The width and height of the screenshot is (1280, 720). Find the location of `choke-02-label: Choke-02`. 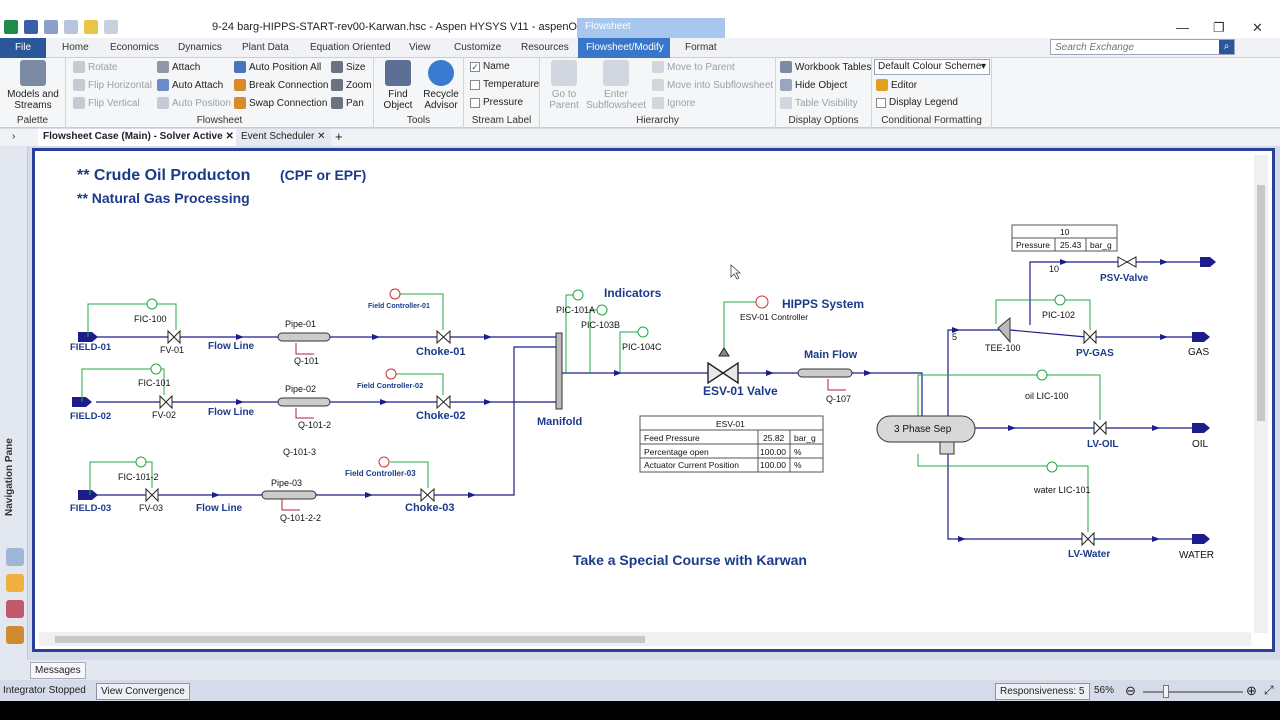

choke-02-label: Choke-02 is located at coordinates (441, 416).